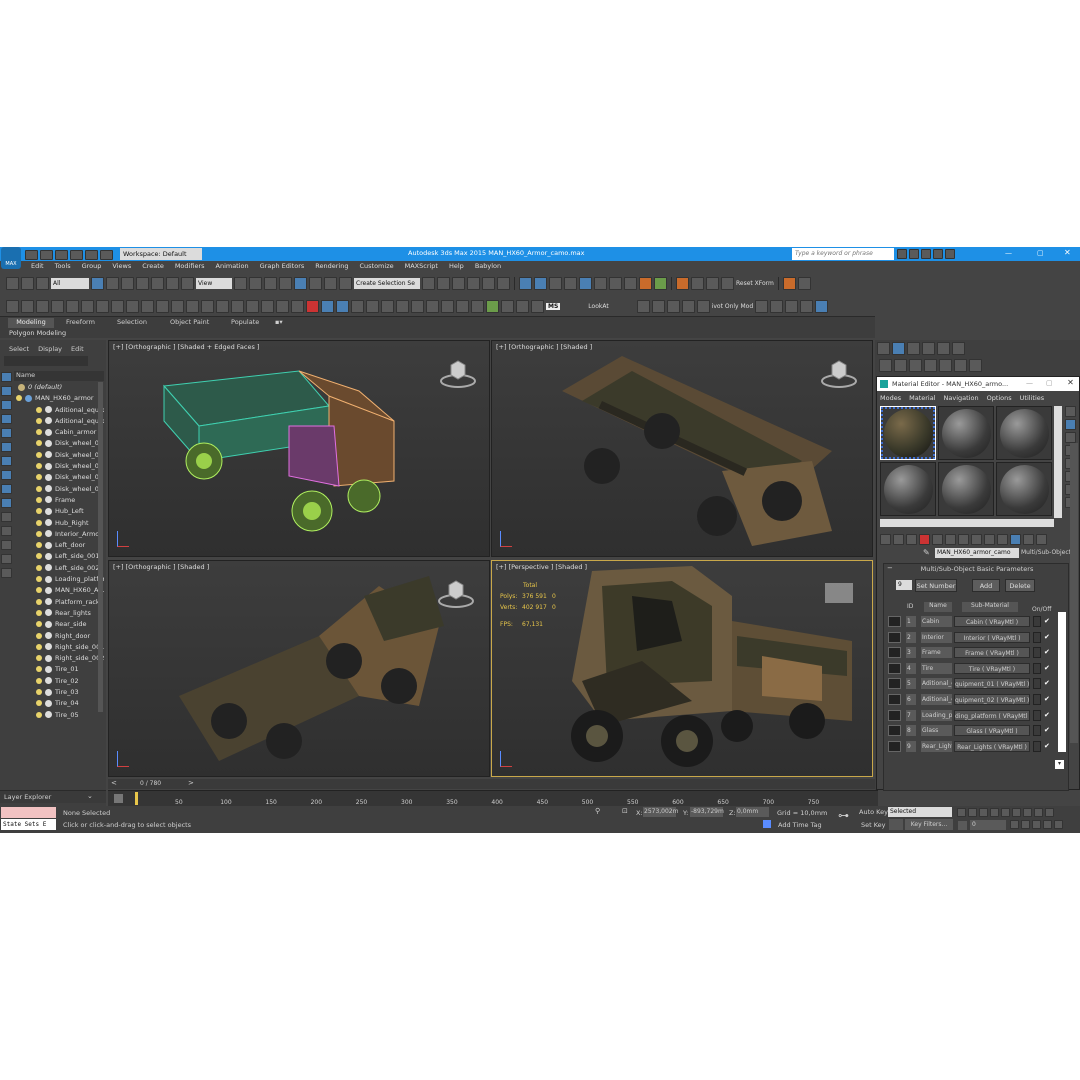  I want to click on submaterial-scrollbar, so click(1062, 682).